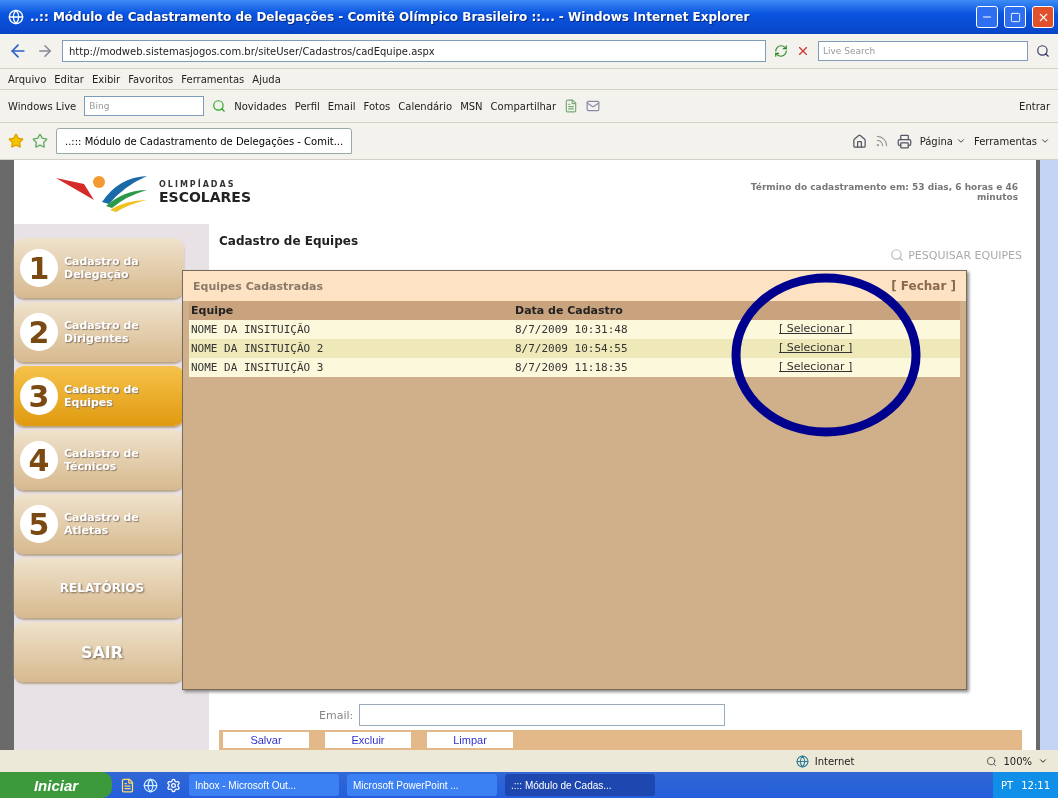  I want to click on column-header: Data de Cadastro, so click(643, 310).